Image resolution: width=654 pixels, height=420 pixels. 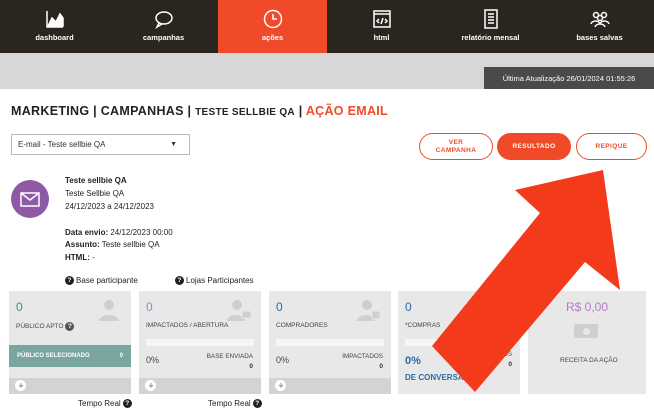 I want to click on impactados-sub-label: IMPACTADOS, so click(x=362, y=356).